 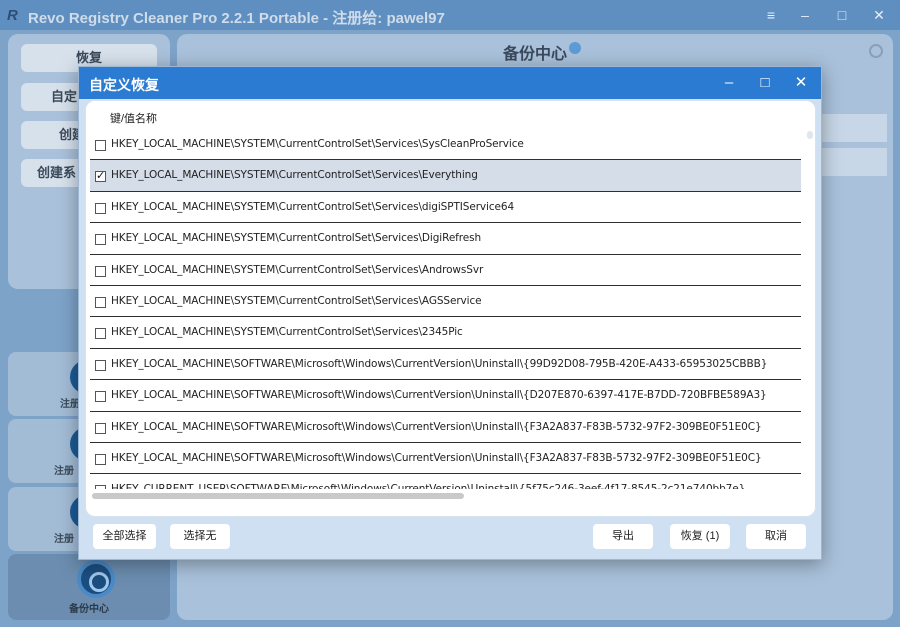 I want to click on export-button: 导出, so click(x=623, y=536).